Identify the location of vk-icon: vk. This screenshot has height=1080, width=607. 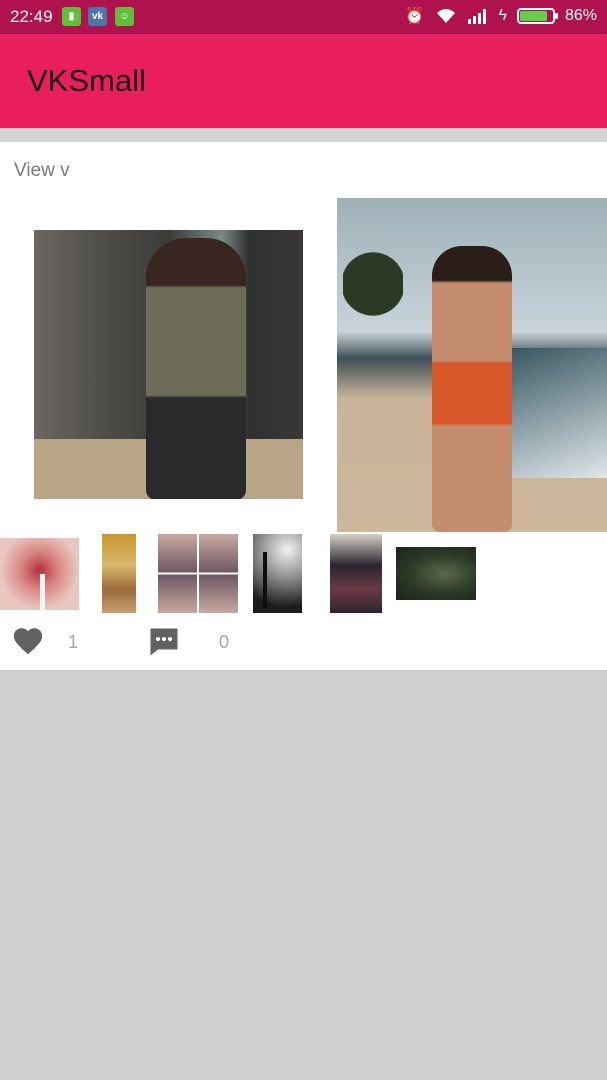
(97, 16).